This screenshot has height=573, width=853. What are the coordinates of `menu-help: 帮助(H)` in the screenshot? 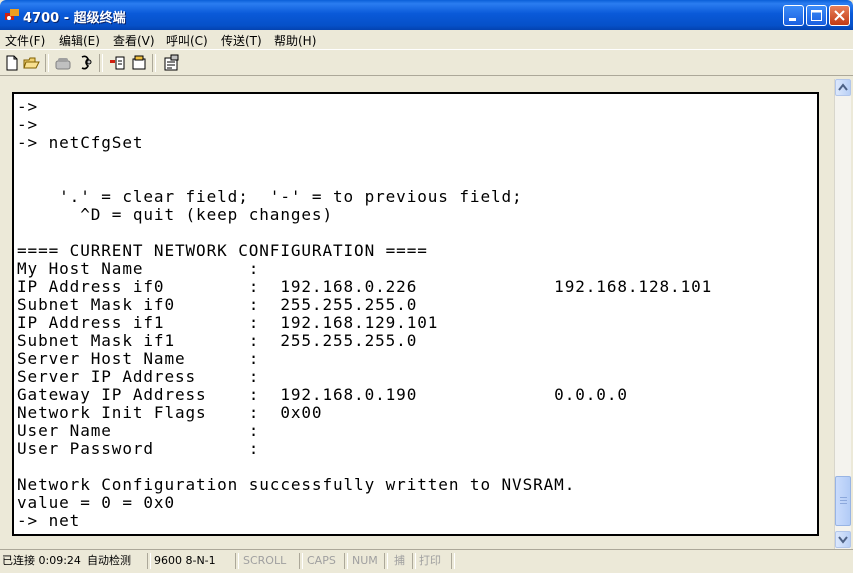 It's located at (295, 40).